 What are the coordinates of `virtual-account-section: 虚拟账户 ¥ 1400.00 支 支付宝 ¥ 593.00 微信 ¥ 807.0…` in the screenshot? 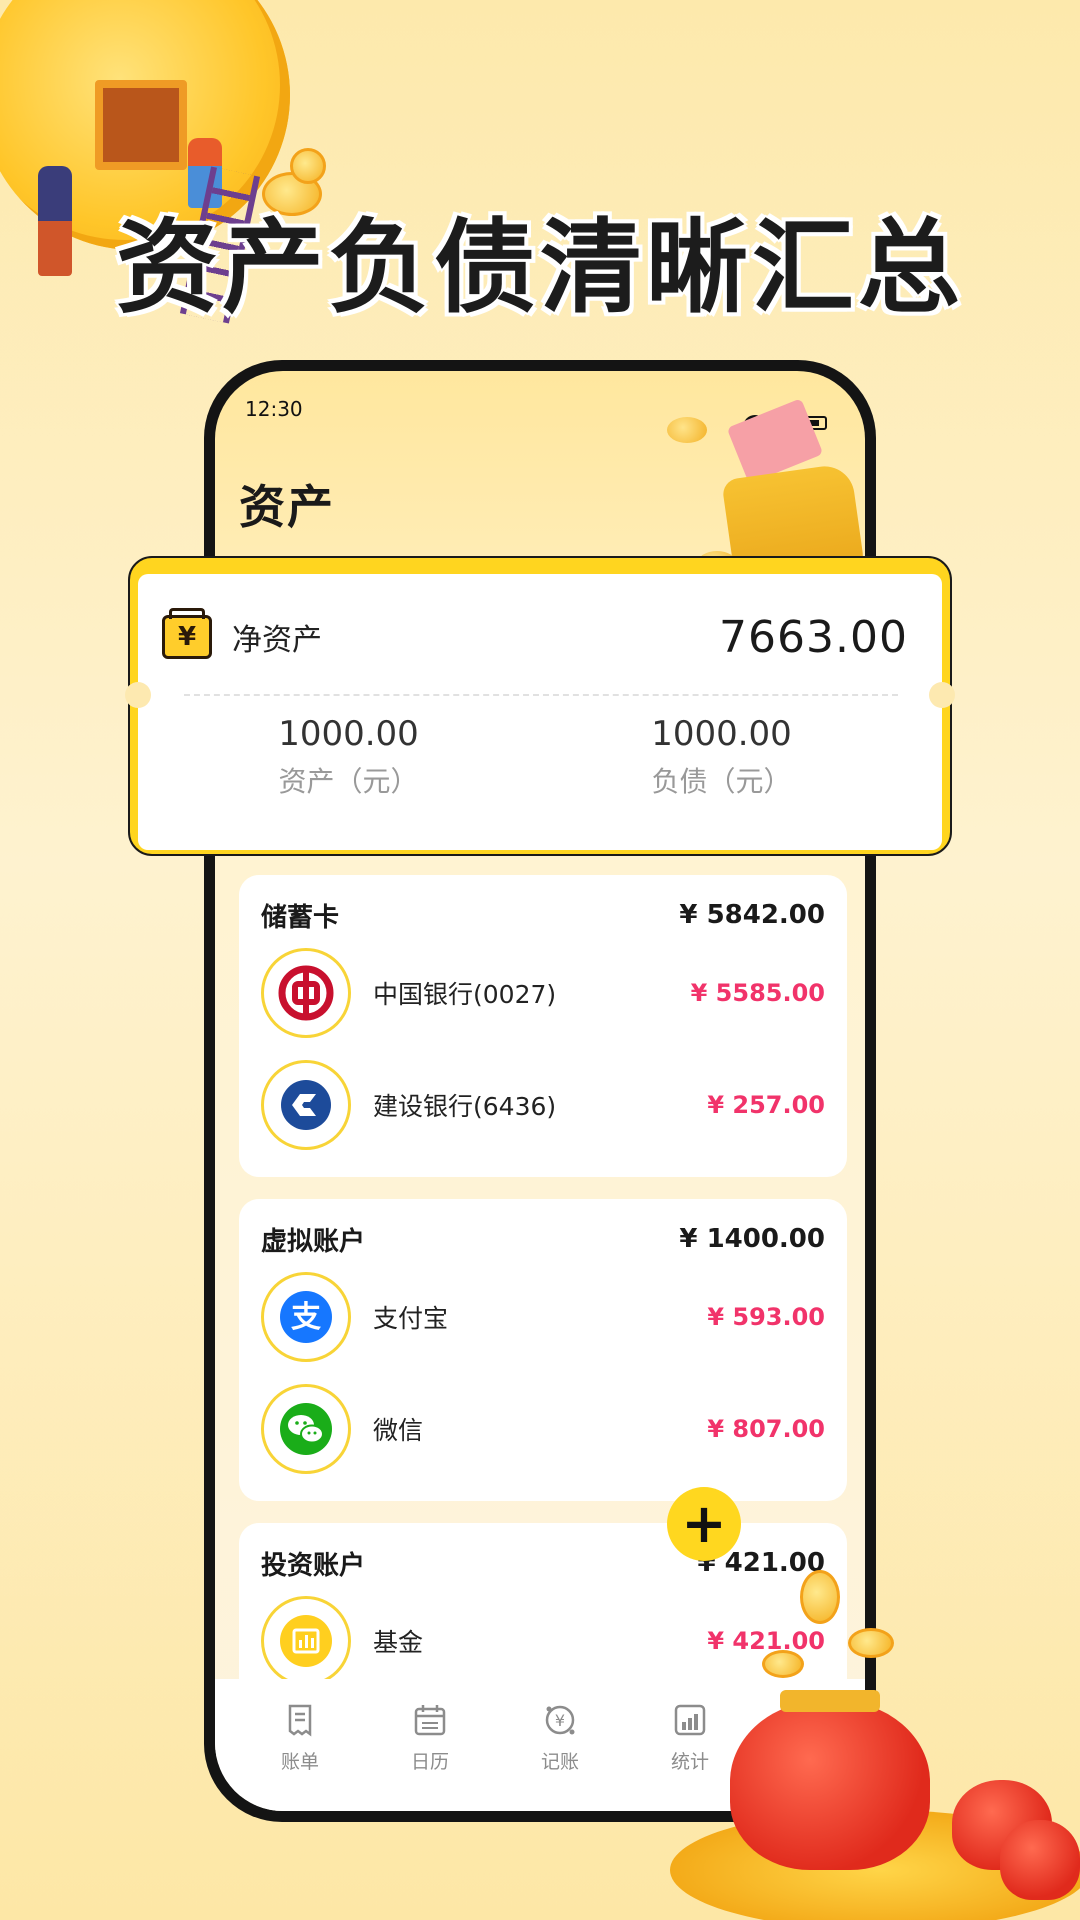 It's located at (543, 1350).